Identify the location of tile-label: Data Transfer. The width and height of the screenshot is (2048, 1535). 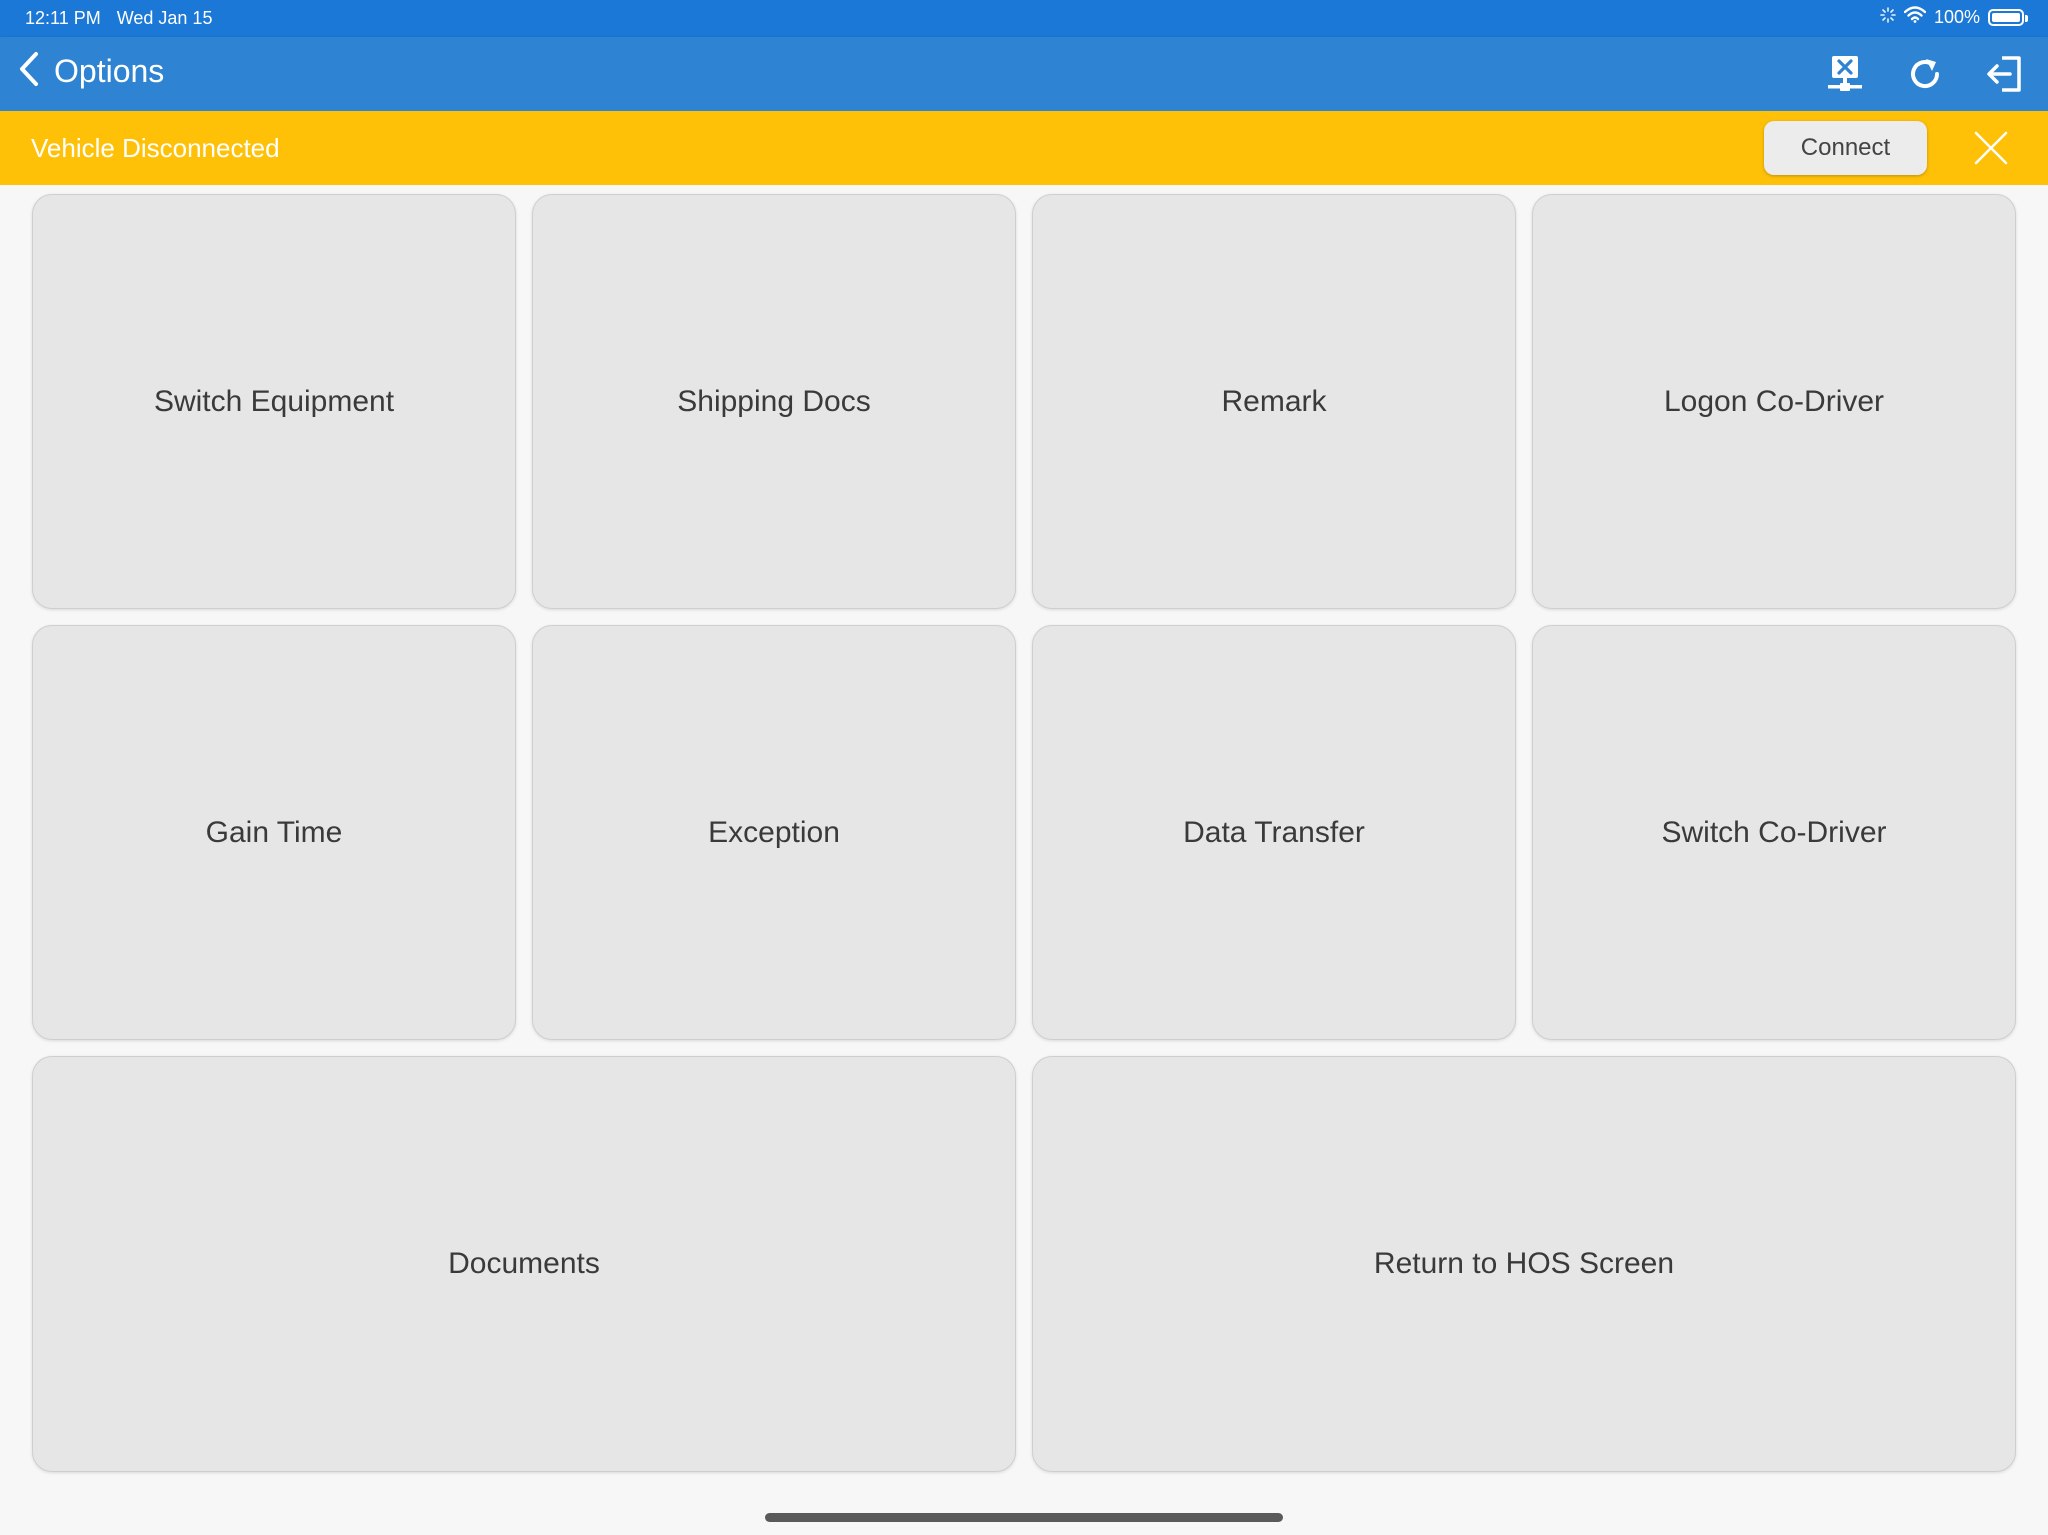
(1274, 832).